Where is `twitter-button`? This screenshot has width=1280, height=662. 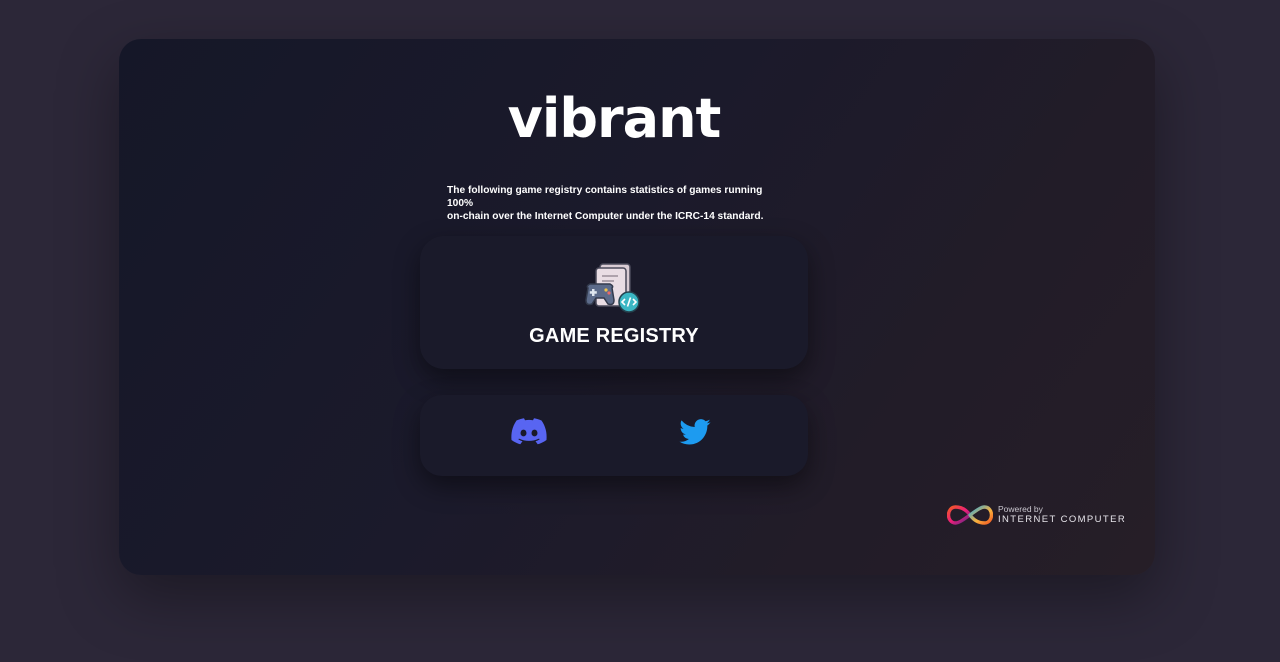 twitter-button is located at coordinates (698, 433).